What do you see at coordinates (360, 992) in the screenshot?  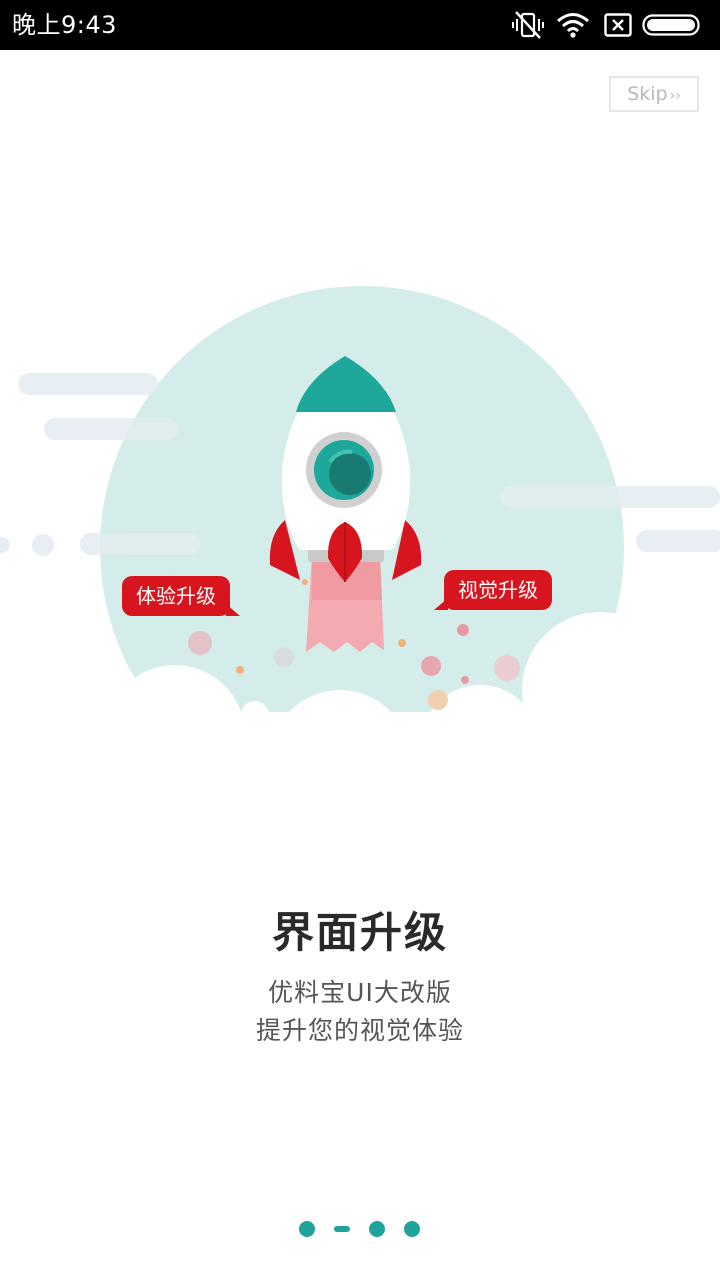 I see `subtitle-line-1: 优料宝UI大改版` at bounding box center [360, 992].